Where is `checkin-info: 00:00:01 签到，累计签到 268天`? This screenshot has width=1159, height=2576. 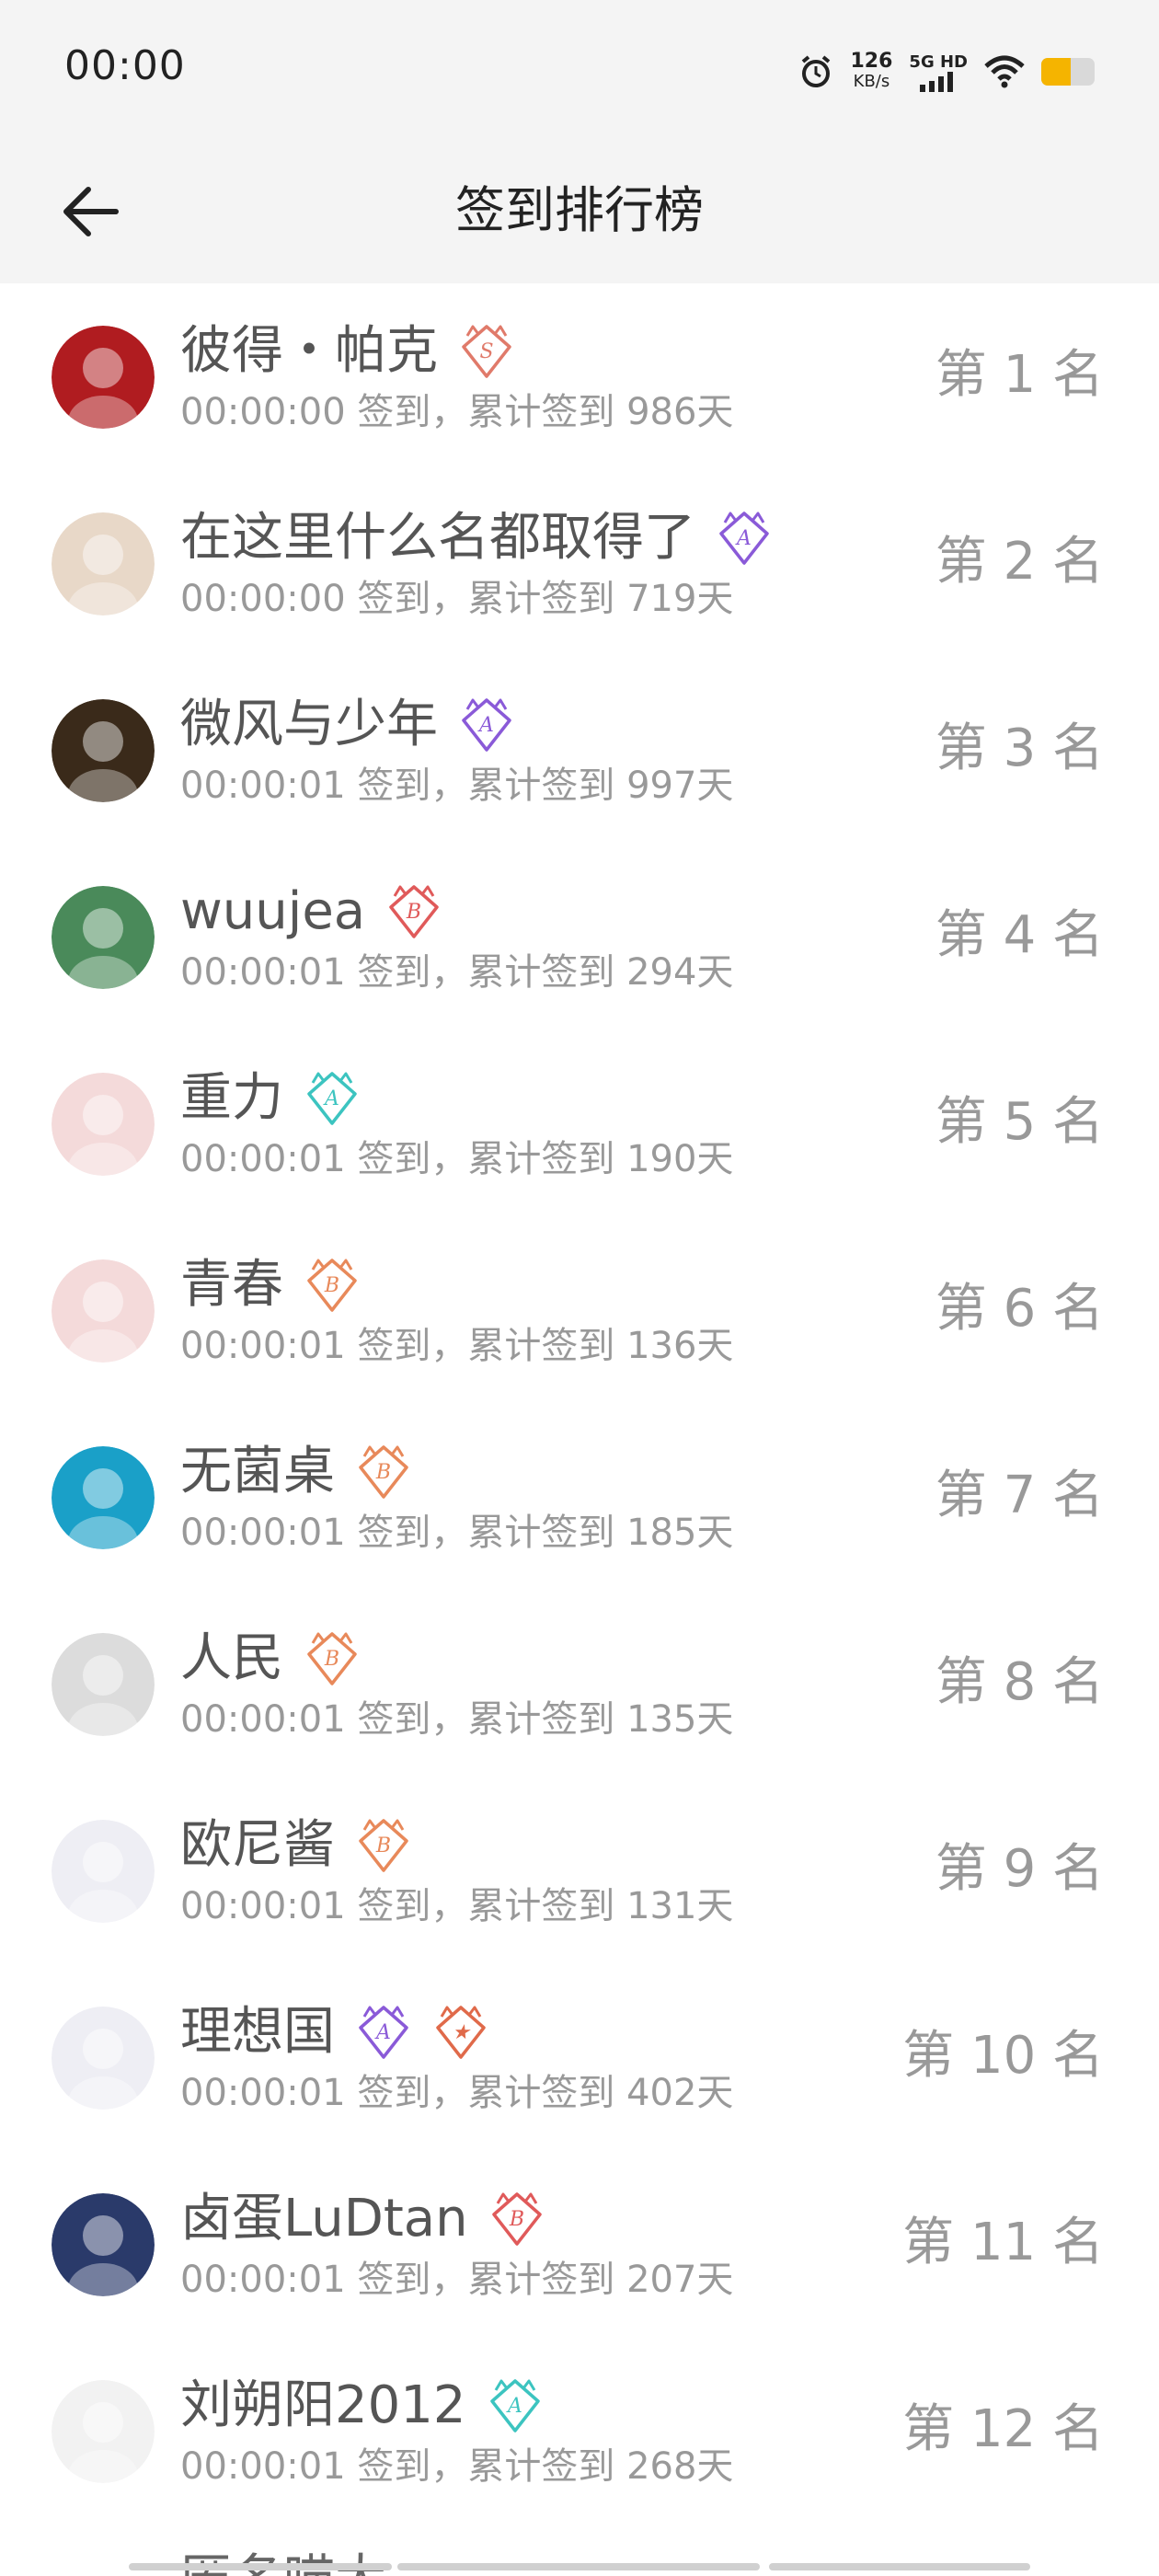 checkin-info: 00:00:01 签到，累计签到 268天 is located at coordinates (457, 2466).